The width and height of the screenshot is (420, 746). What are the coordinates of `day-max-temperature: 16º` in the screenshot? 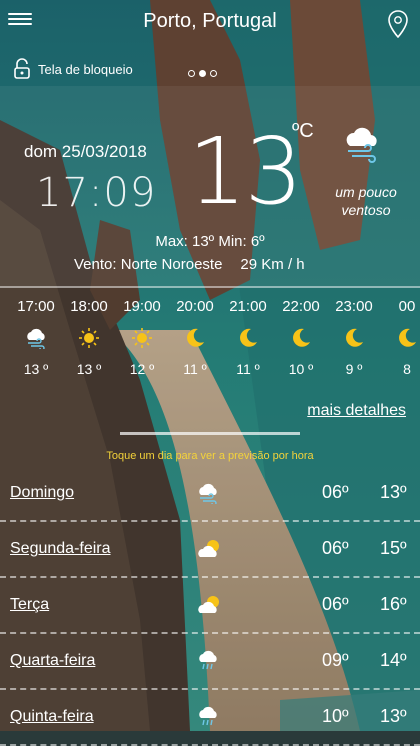 It's located at (393, 604).